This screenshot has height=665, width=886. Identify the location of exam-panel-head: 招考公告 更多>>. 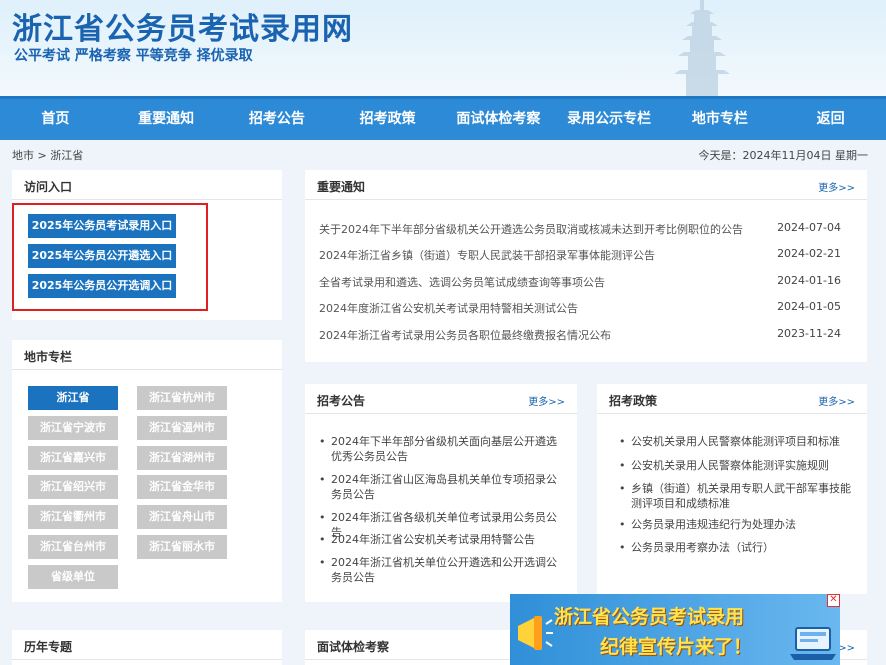
(441, 399).